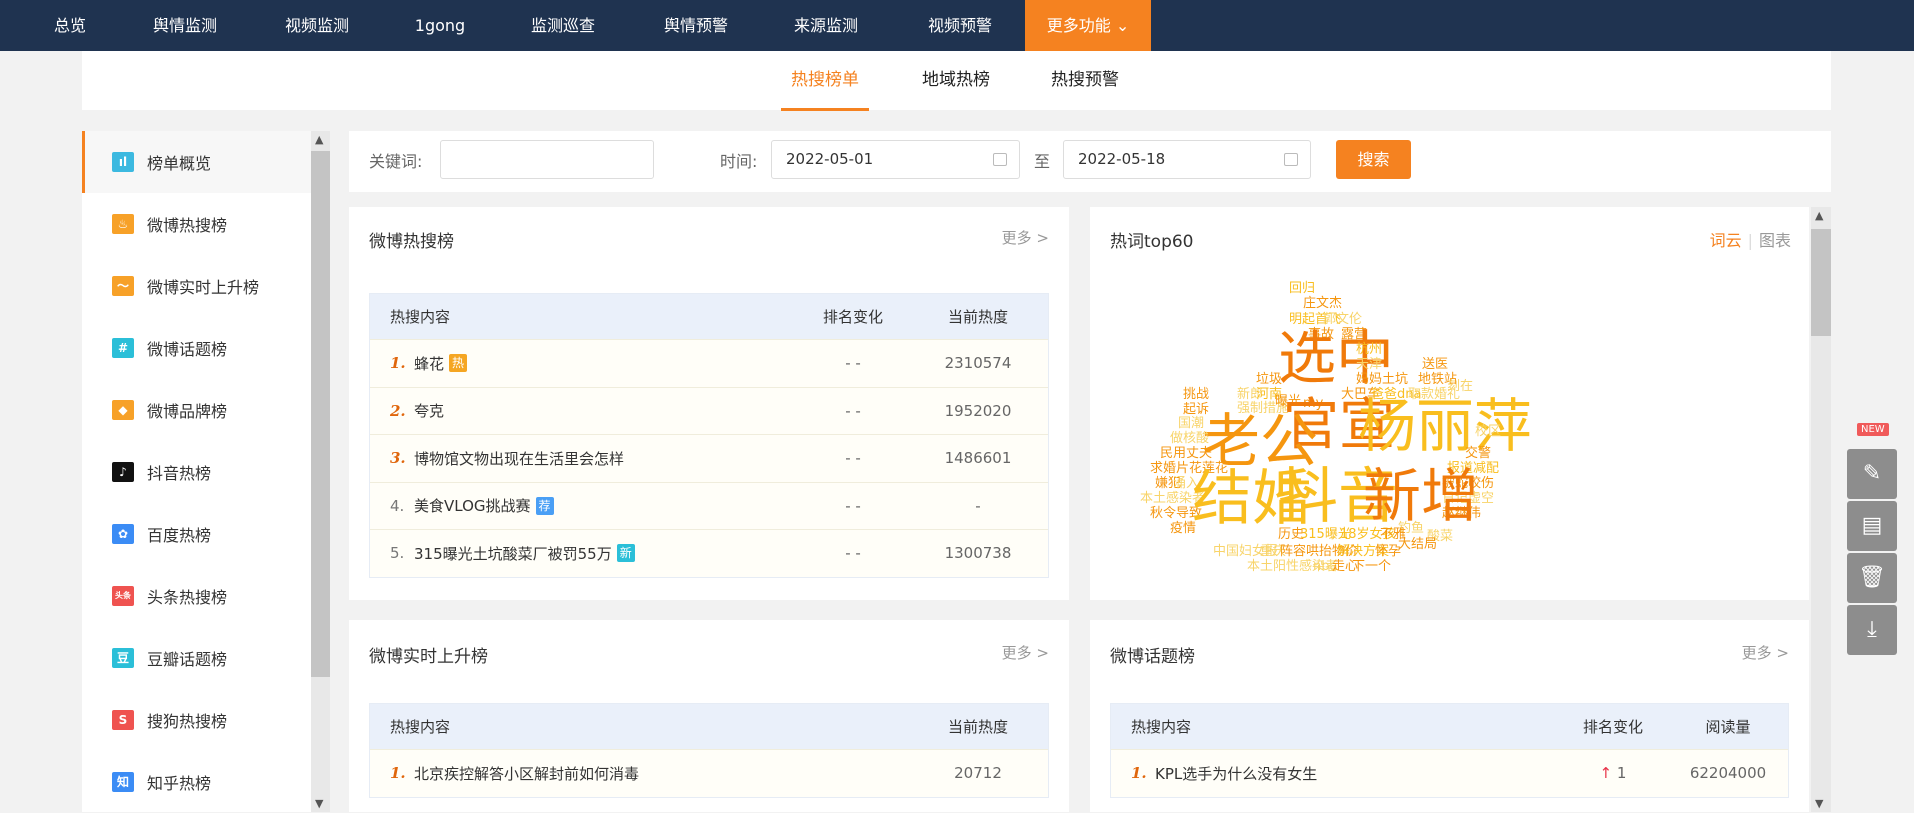  I want to click on row-text: KPL选手为什么没有女生, so click(1236, 773).